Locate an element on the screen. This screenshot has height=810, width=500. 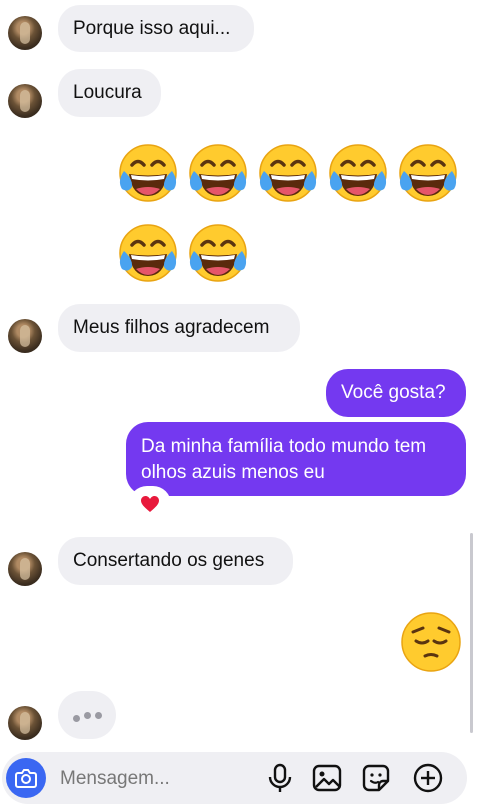
add-icon is located at coordinates (428, 778).